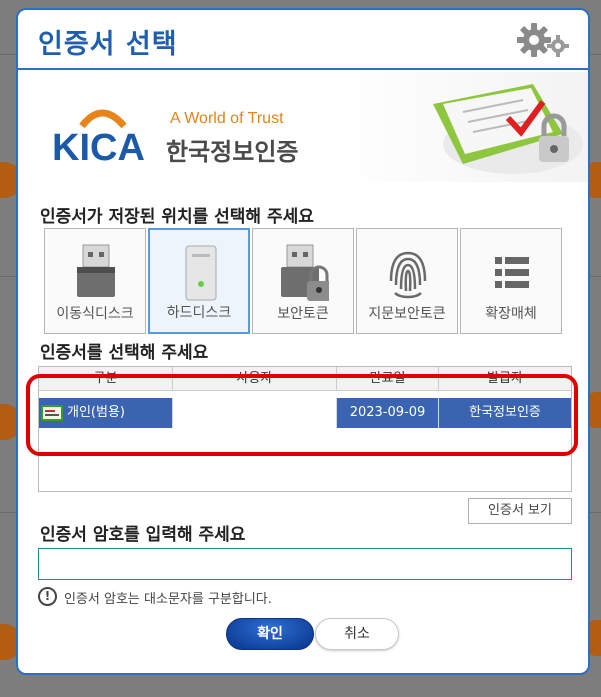  Describe the element at coordinates (512, 272) in the screenshot. I see `list-icon` at that location.